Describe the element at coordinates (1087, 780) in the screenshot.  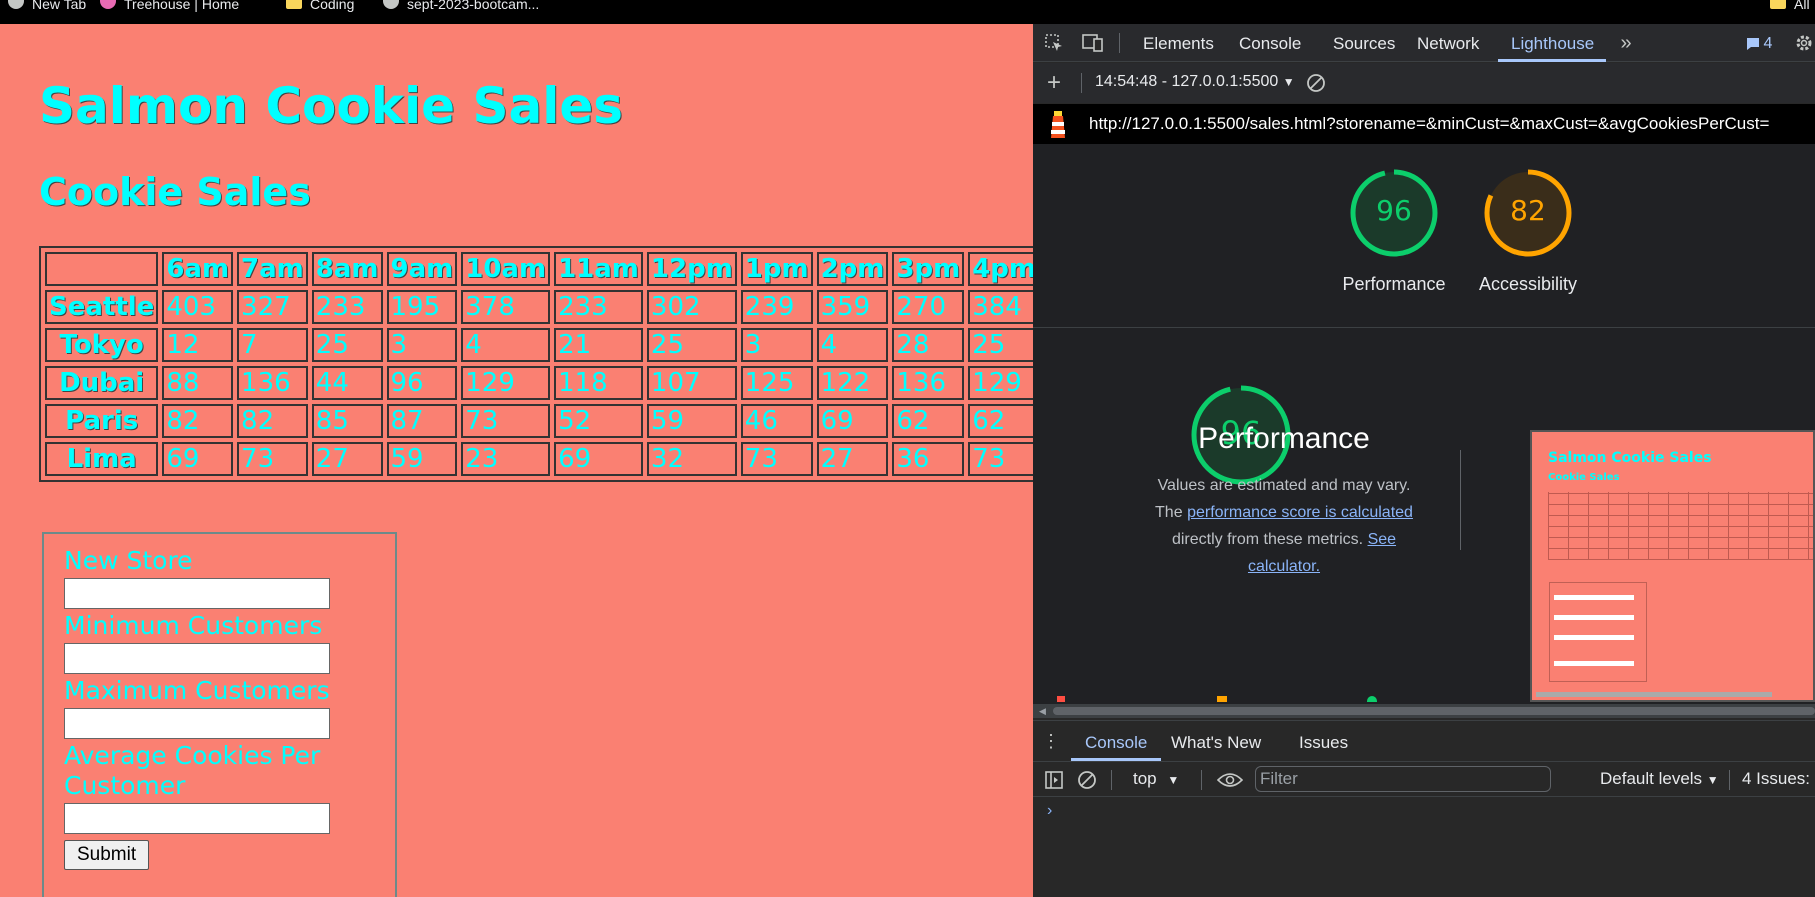
I see `clear-console-icon` at that location.